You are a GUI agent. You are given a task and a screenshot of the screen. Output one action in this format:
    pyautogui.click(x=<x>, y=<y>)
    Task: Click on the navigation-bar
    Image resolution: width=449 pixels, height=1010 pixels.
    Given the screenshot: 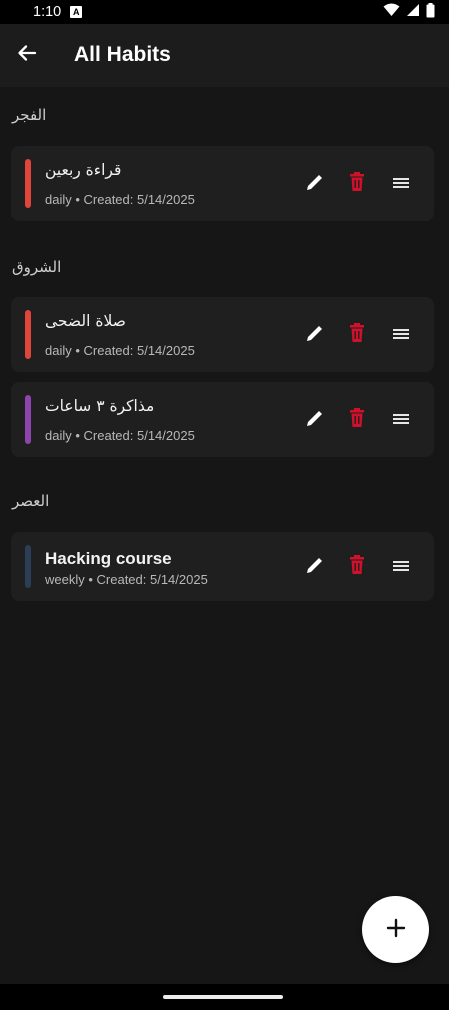 What is the action you would take?
    pyautogui.click(x=224, y=997)
    